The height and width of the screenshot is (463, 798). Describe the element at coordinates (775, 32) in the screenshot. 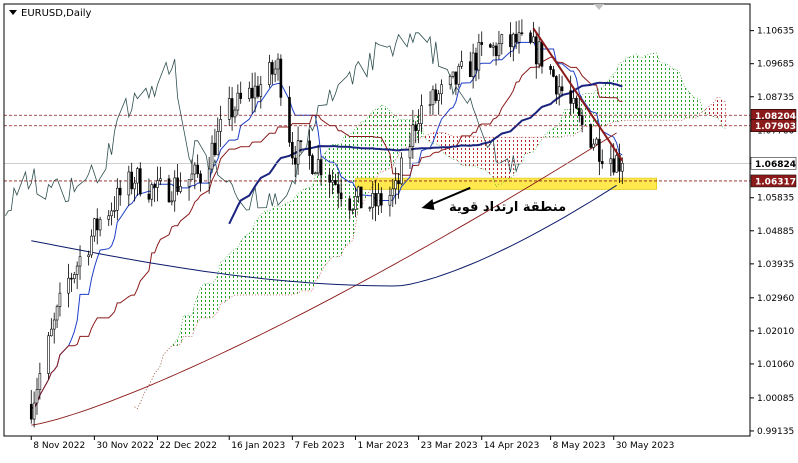

I see `y-tick-label: 1.10635` at that location.